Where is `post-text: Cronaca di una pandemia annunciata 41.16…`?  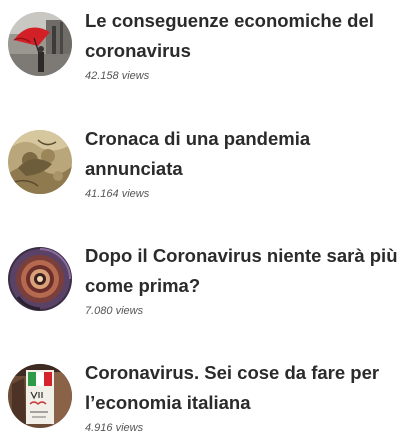
post-text: Cronaca di una pandemia annunciata 41.16… is located at coordinates (244, 162).